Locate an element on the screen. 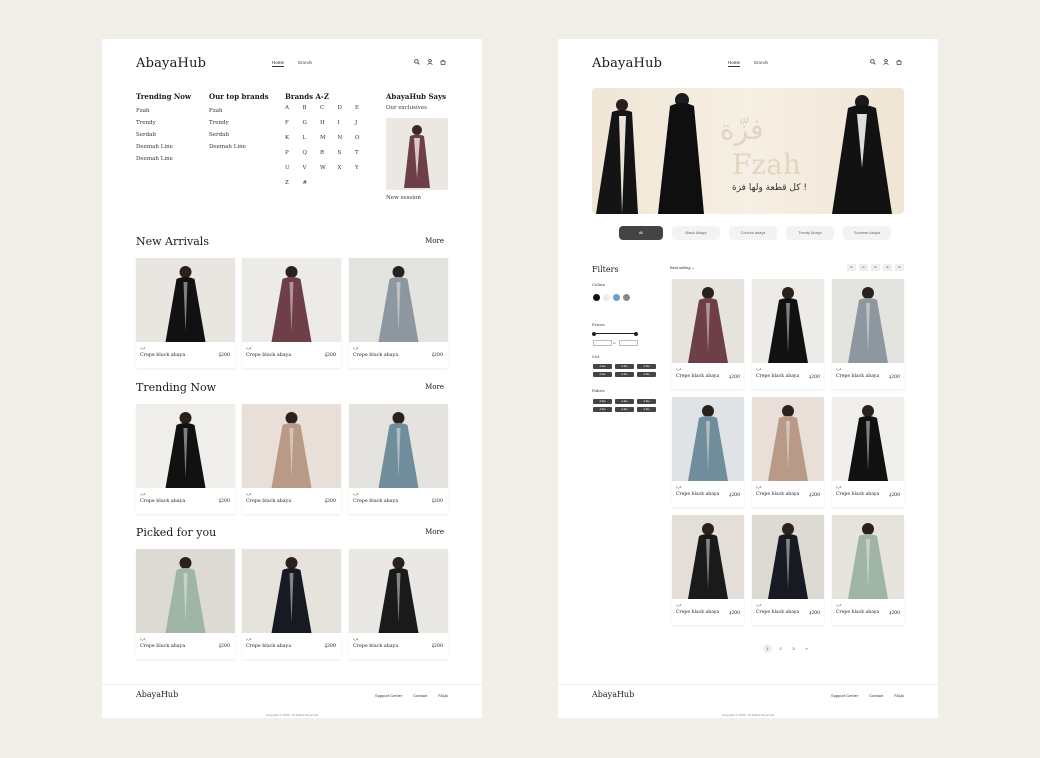 The width and height of the screenshot is (1040, 758). az-letter: N is located at coordinates (347, 142).